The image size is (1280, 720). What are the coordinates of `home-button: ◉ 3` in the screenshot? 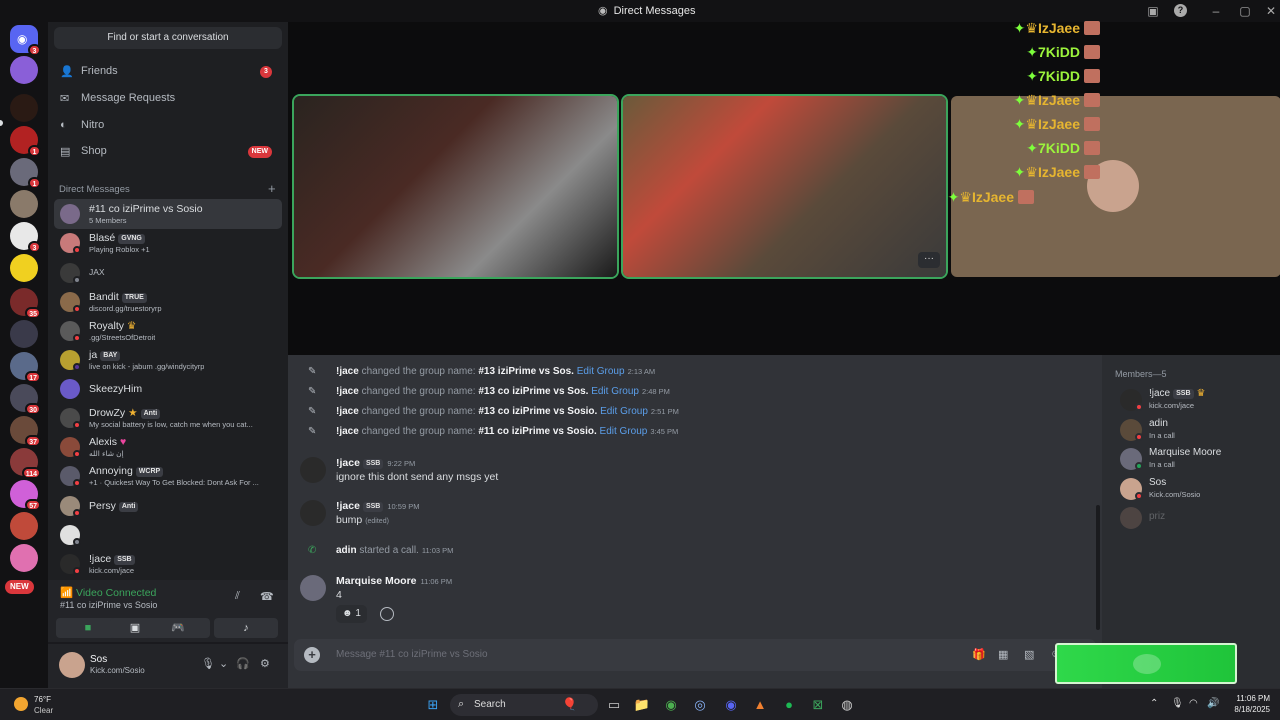 It's located at (25, 40).